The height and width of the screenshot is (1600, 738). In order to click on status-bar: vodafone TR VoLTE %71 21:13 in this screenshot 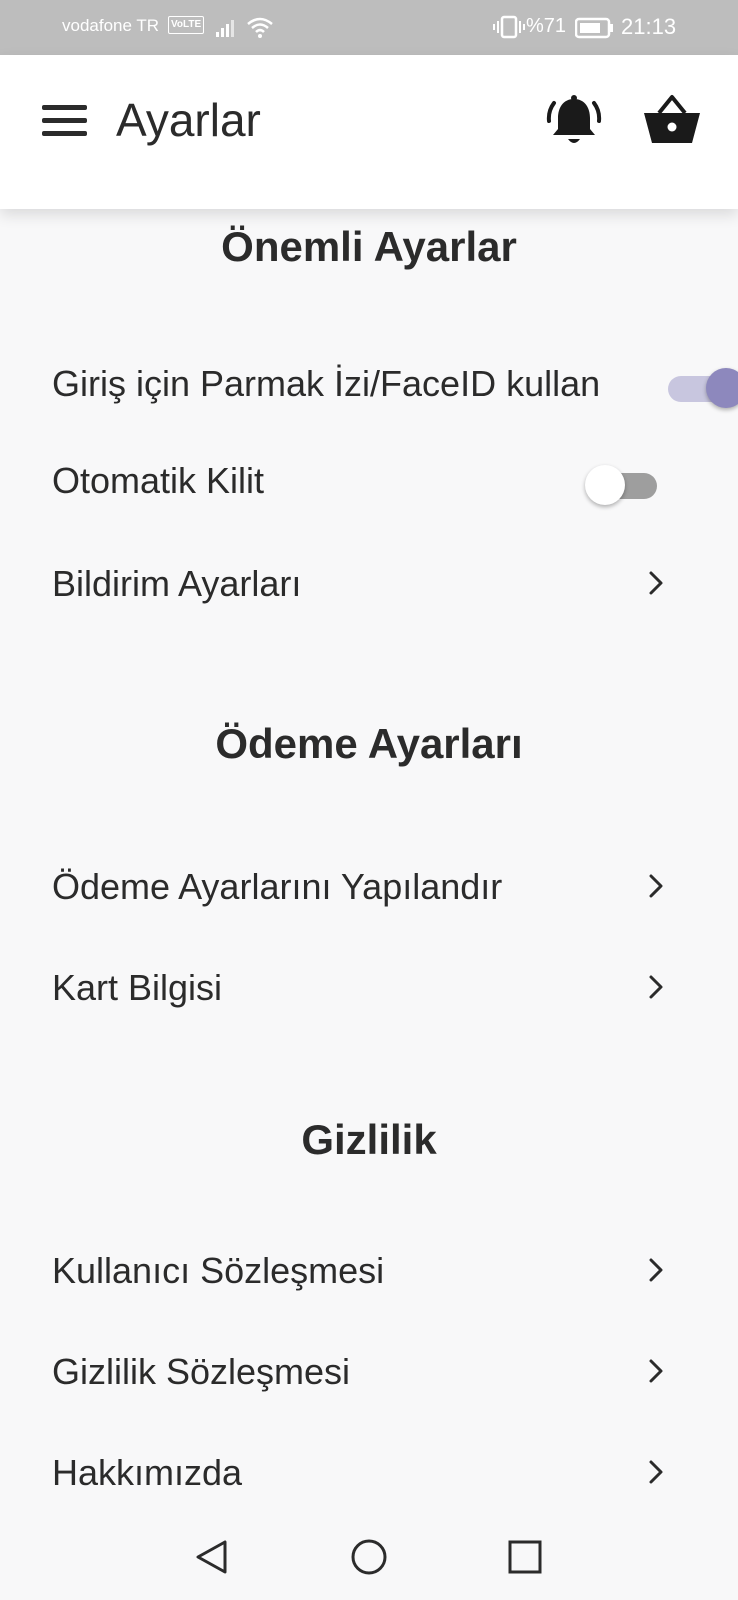, I will do `click(369, 27)`.